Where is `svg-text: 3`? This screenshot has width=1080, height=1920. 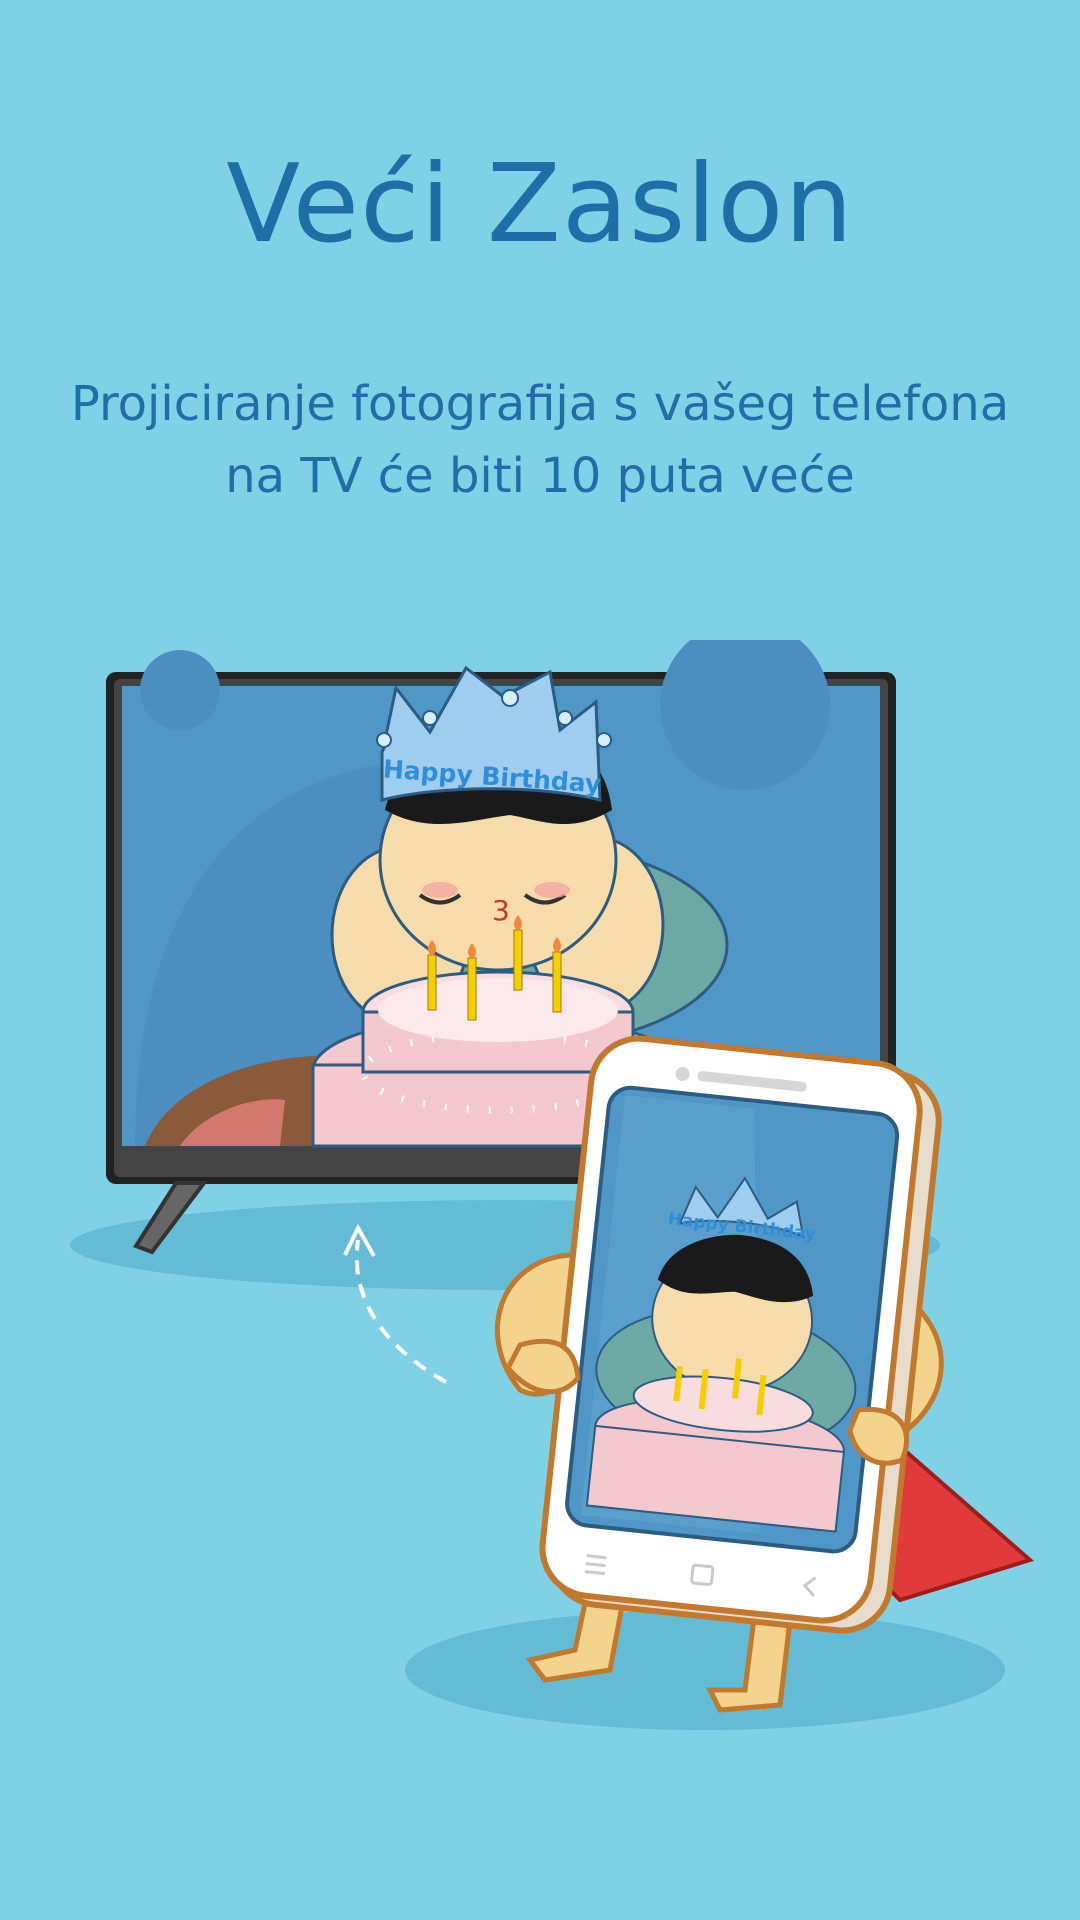
svg-text: 3 is located at coordinates (501, 910).